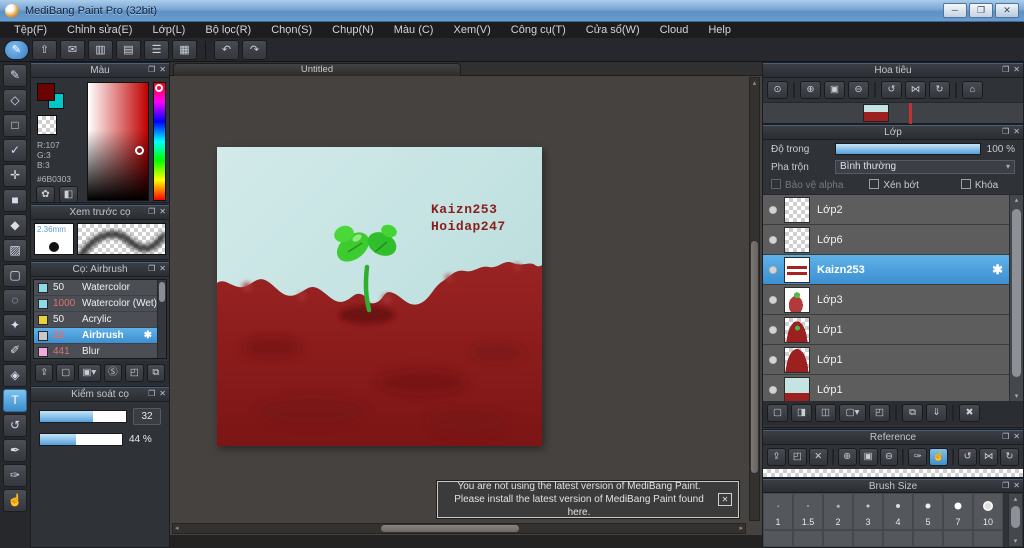 This screenshot has width=1024, height=548. Describe the element at coordinates (100, 336) in the screenshot. I see `brush-row-airbrush-selected: 32 Airbrush ✱` at that location.